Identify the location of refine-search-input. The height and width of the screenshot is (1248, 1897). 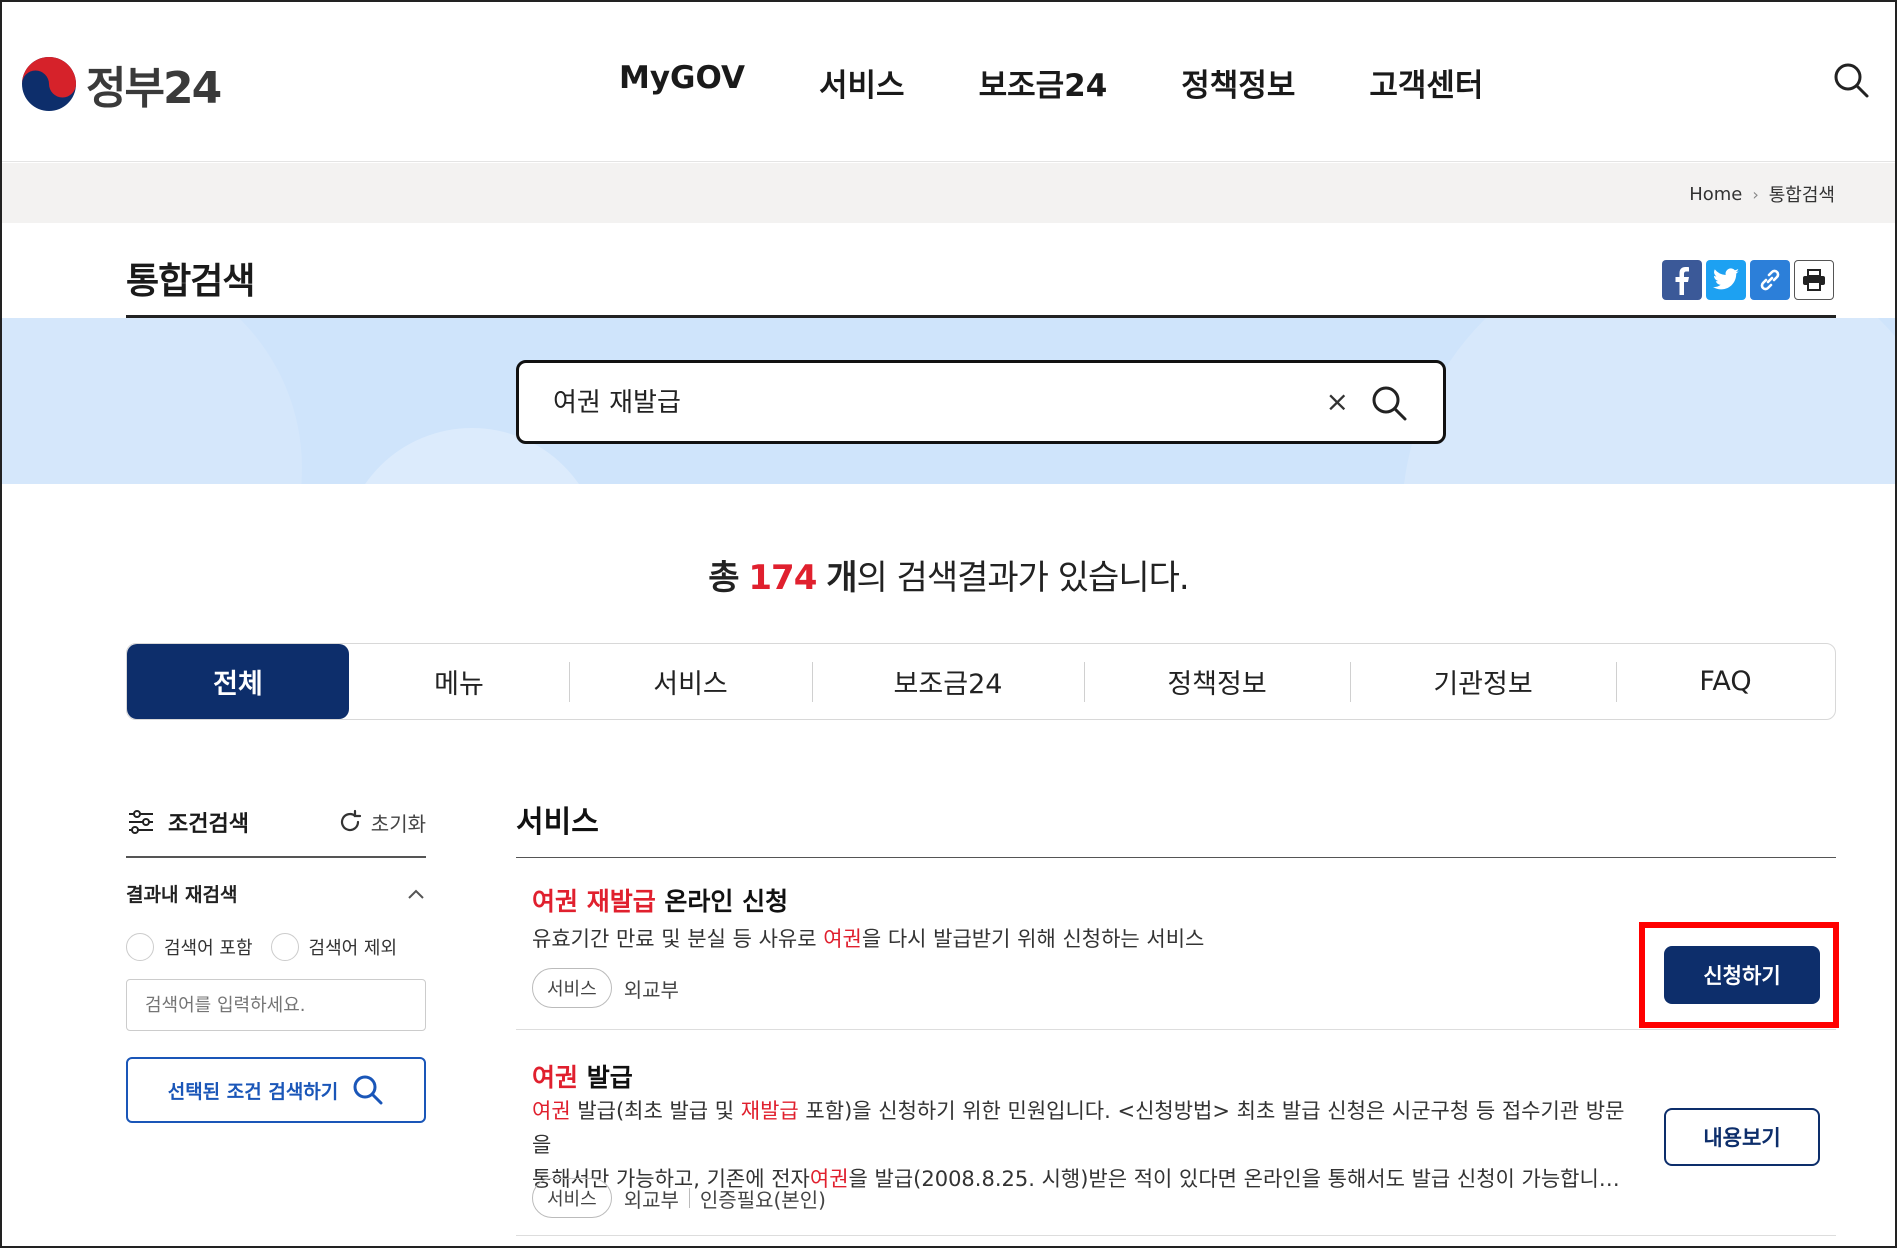
(276, 1005).